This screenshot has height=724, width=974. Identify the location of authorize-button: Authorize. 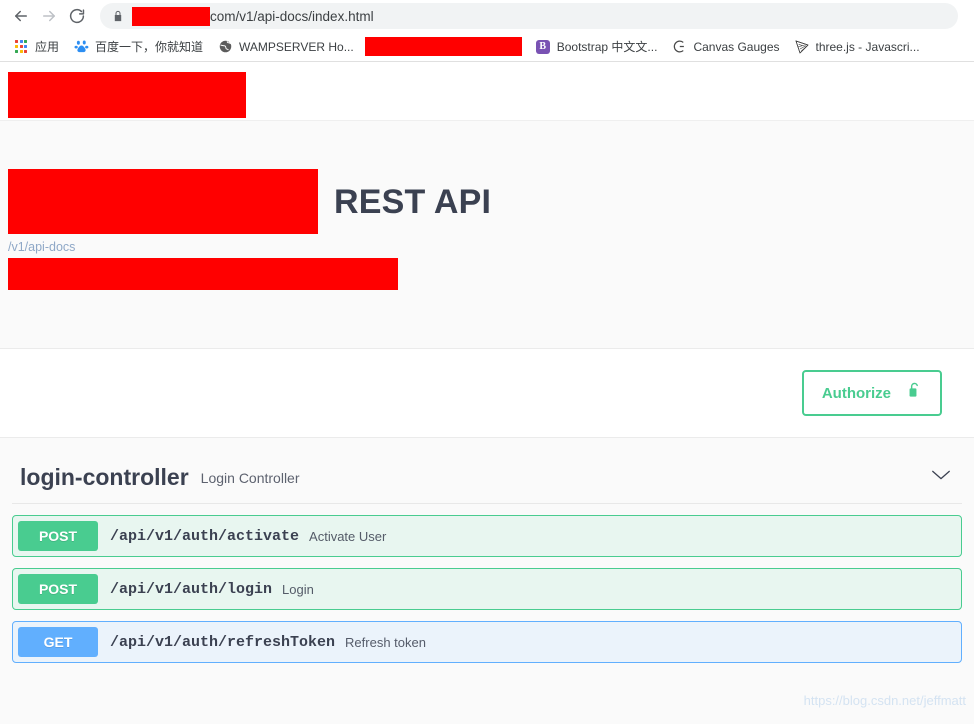
(871, 393).